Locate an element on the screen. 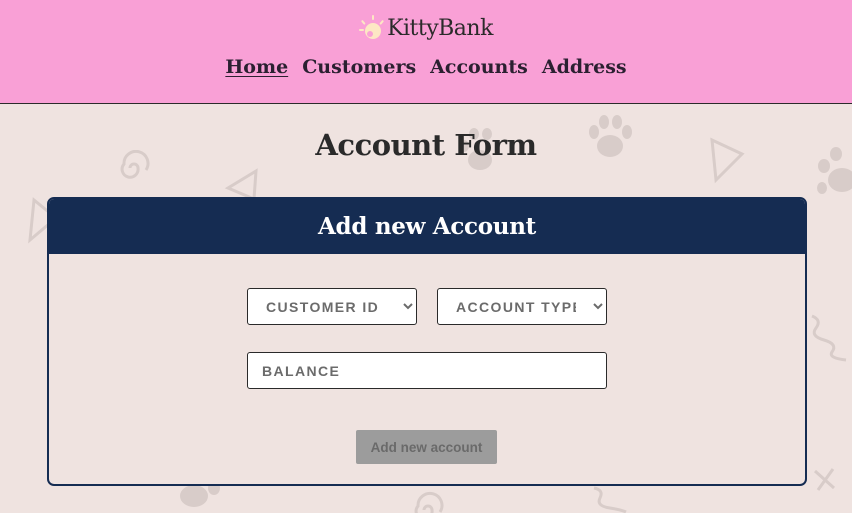 This screenshot has width=852, height=513. nav-home-link: Home is located at coordinates (256, 67).